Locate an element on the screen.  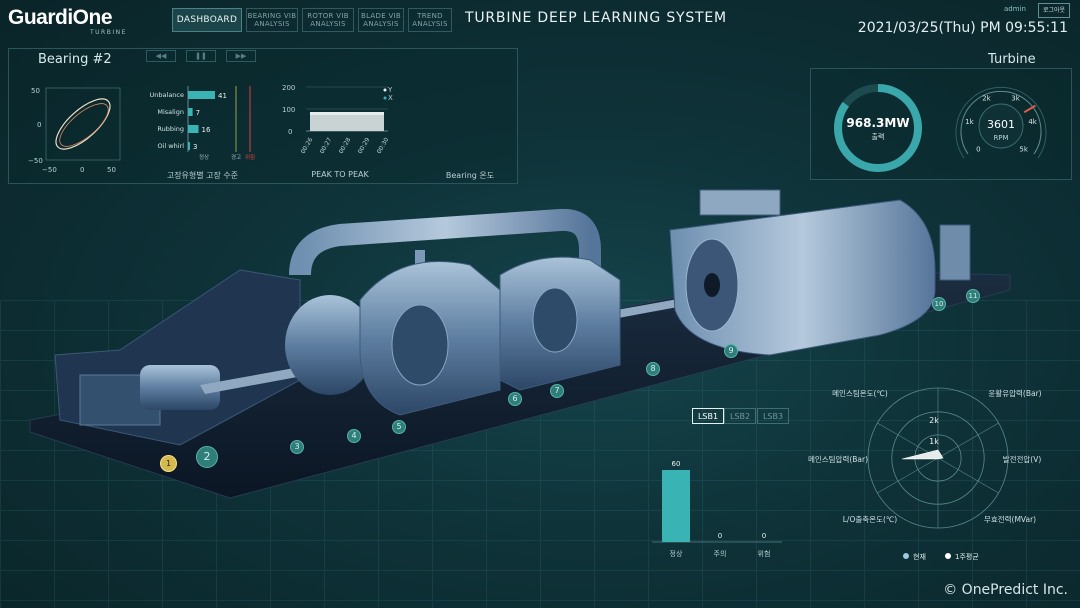
peak-chart-caption: PEAK TO PEAK is located at coordinates (340, 174).